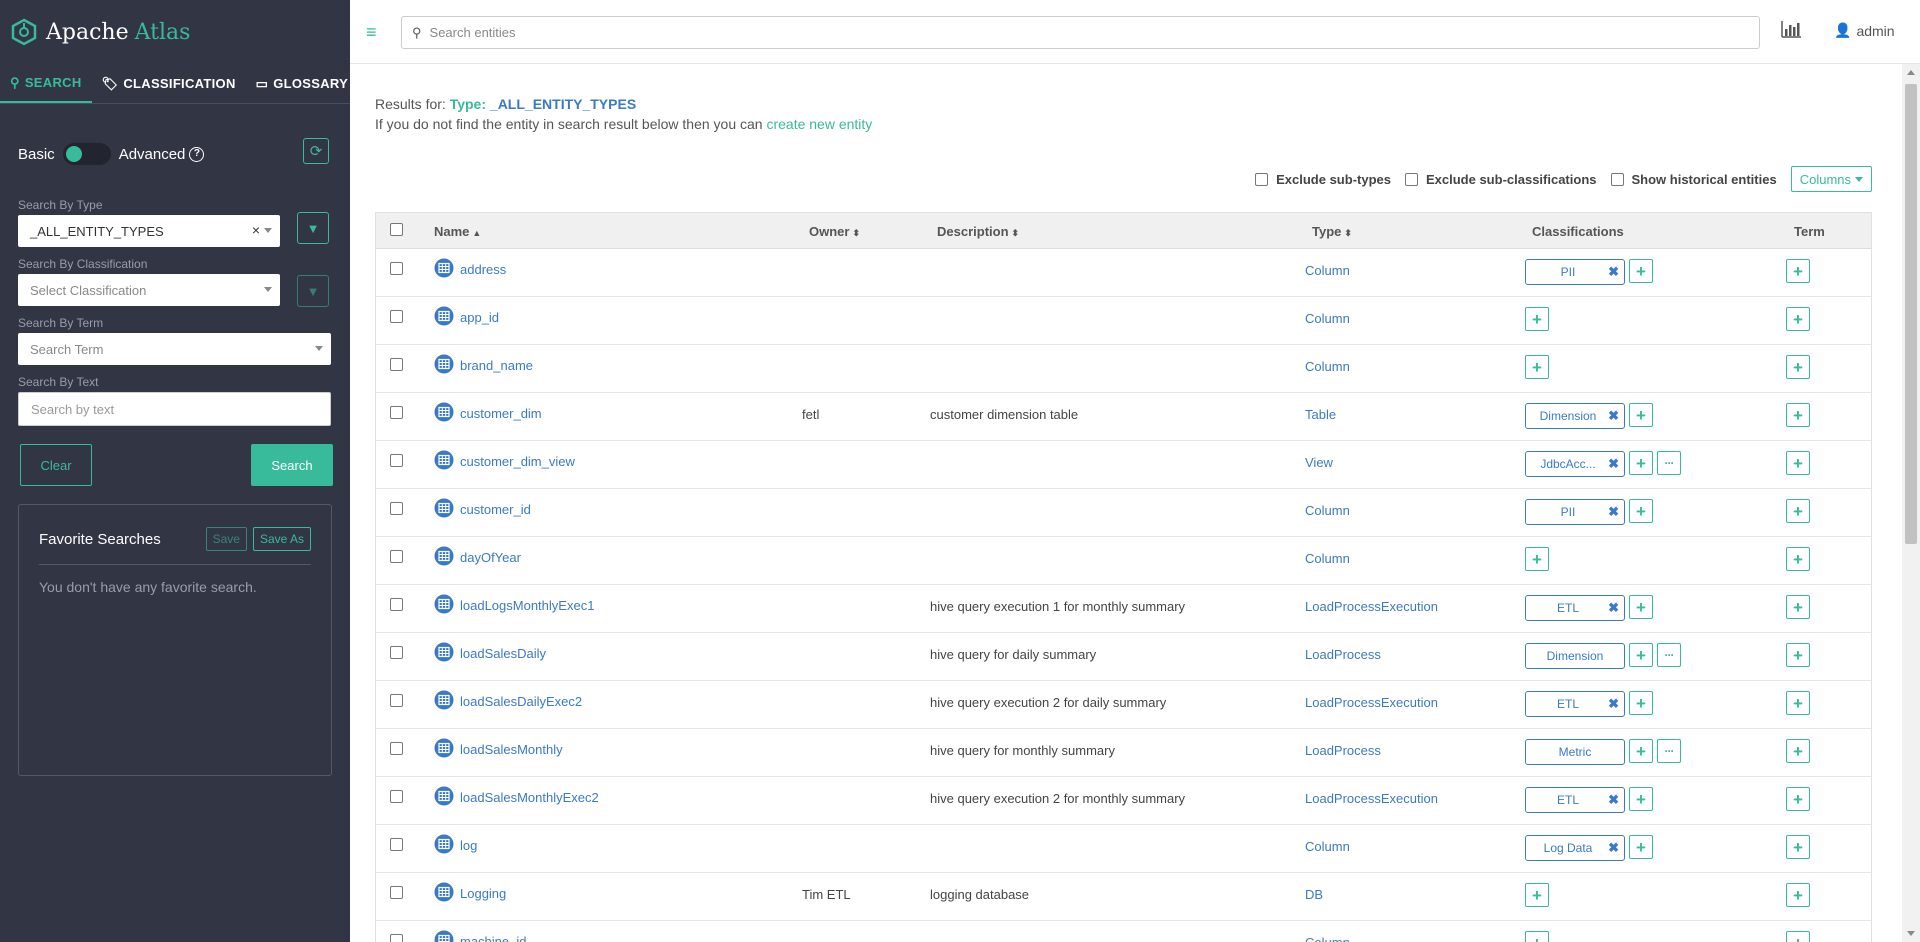 The height and width of the screenshot is (942, 1920). Describe the element at coordinates (501, 413) in the screenshot. I see `entity-name: customer_dim` at that location.